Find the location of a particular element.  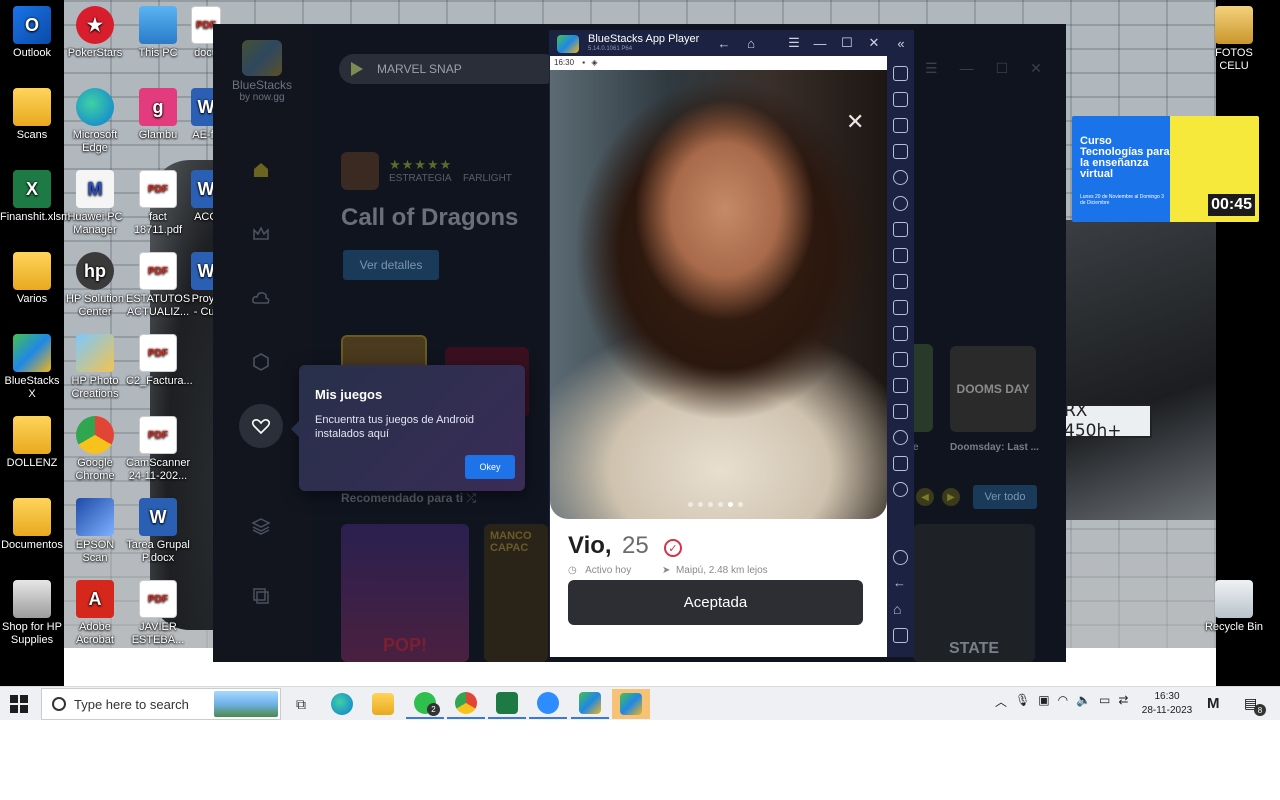

play-icon is located at coordinates (900, 177).